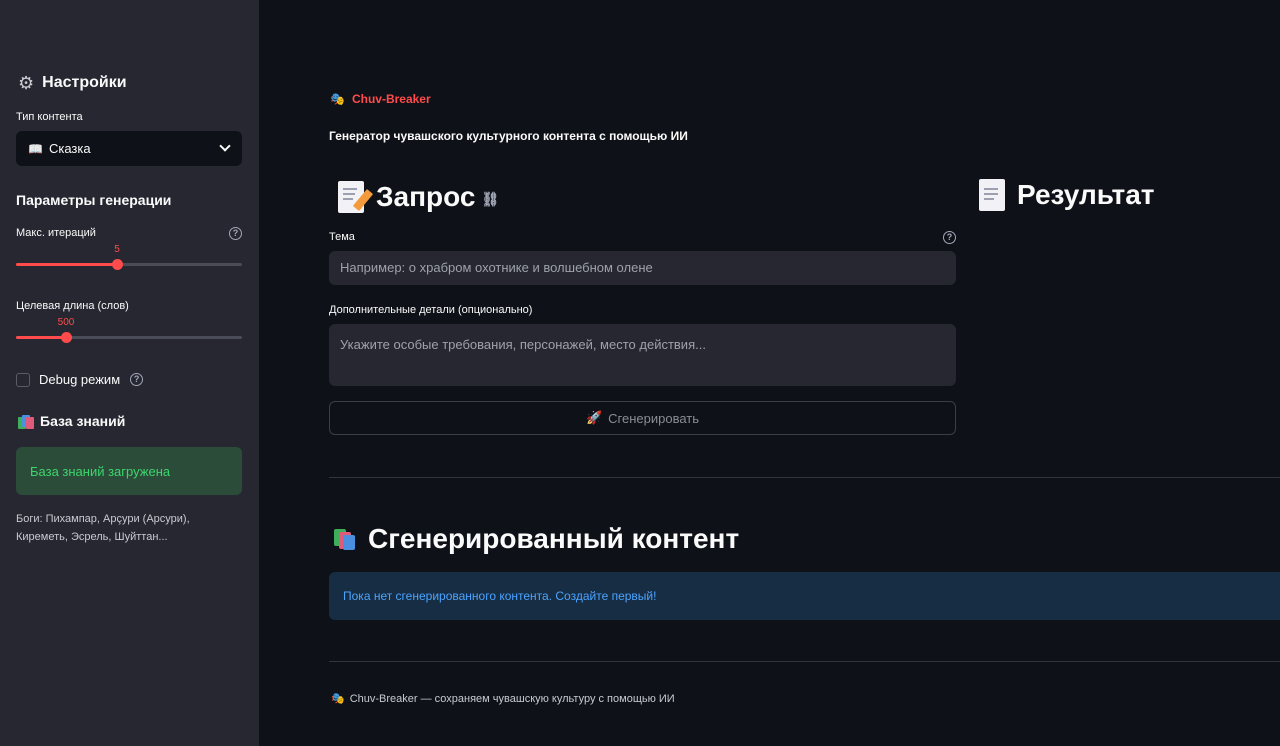 This screenshot has width=1280, height=746. I want to click on generated-title: Сгенерированный контент, so click(554, 538).